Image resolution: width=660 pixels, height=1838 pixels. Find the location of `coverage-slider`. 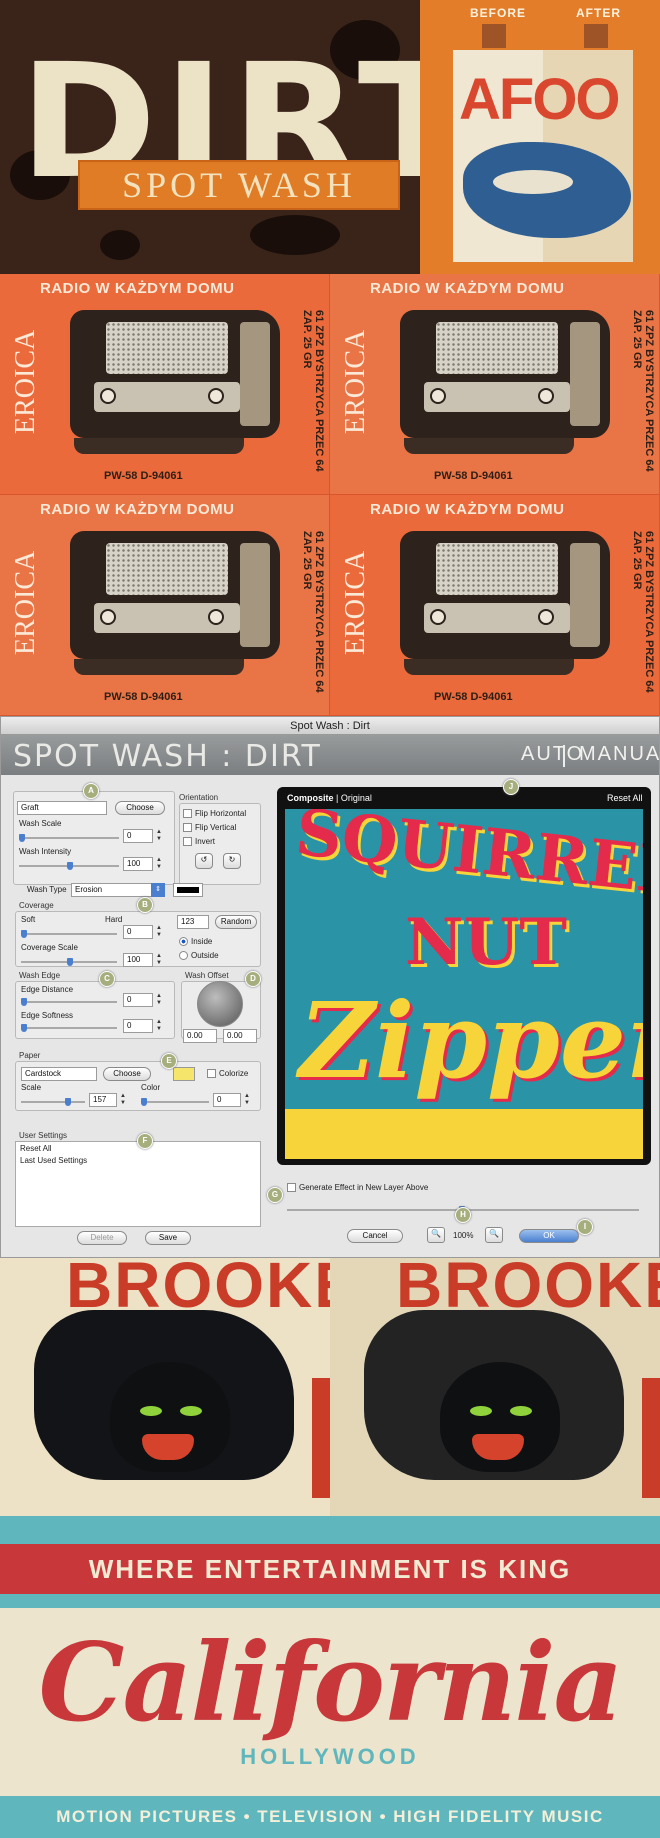

coverage-slider is located at coordinates (69, 935).